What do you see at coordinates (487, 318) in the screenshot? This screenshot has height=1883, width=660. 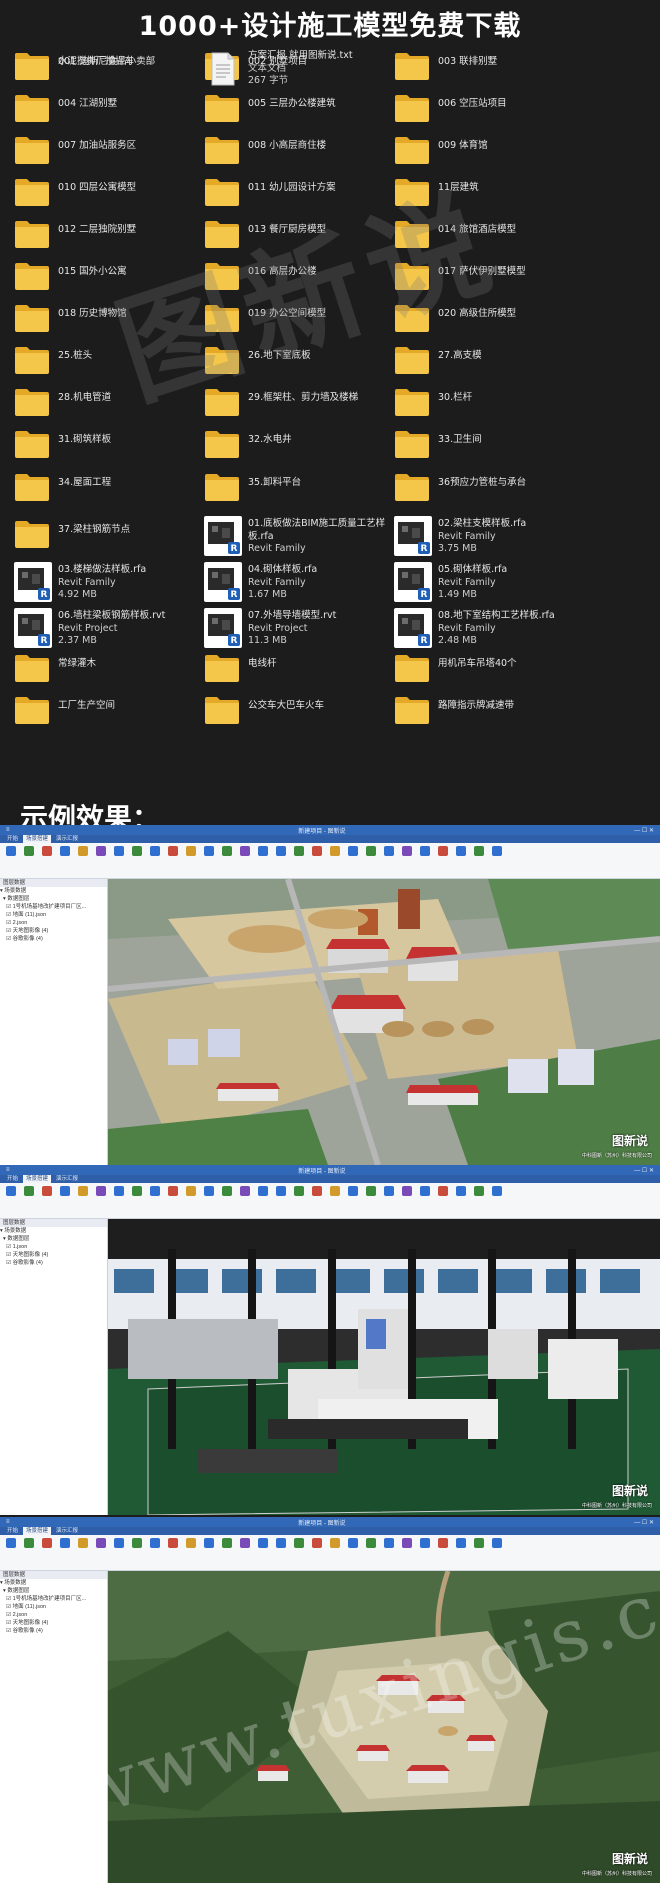 I see `folder-item: 020 高级住所模型` at bounding box center [487, 318].